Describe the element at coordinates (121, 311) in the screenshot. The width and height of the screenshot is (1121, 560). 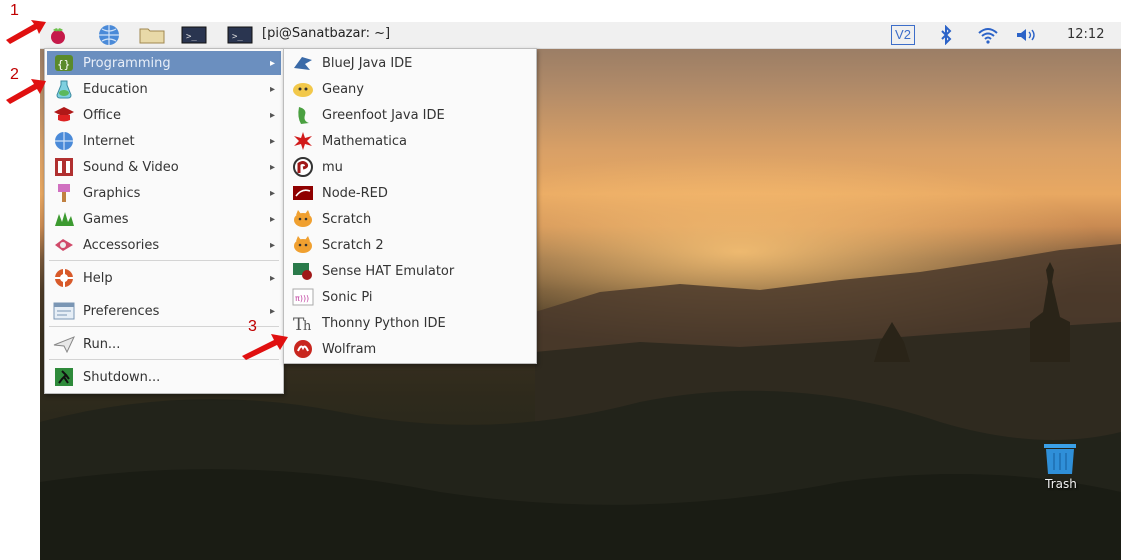
I see `menu-item-label: Preferences` at that location.